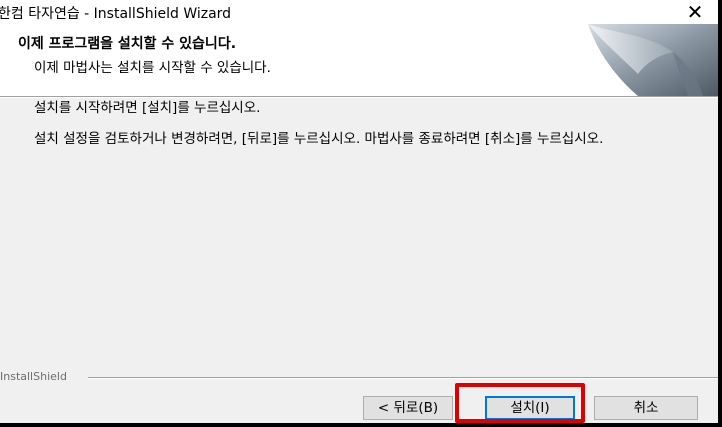 This screenshot has height=427, width=722. What do you see at coordinates (147, 108) in the screenshot?
I see `instruction-install: 설치를 시작하려면 [설치]를 누르십시오.` at bounding box center [147, 108].